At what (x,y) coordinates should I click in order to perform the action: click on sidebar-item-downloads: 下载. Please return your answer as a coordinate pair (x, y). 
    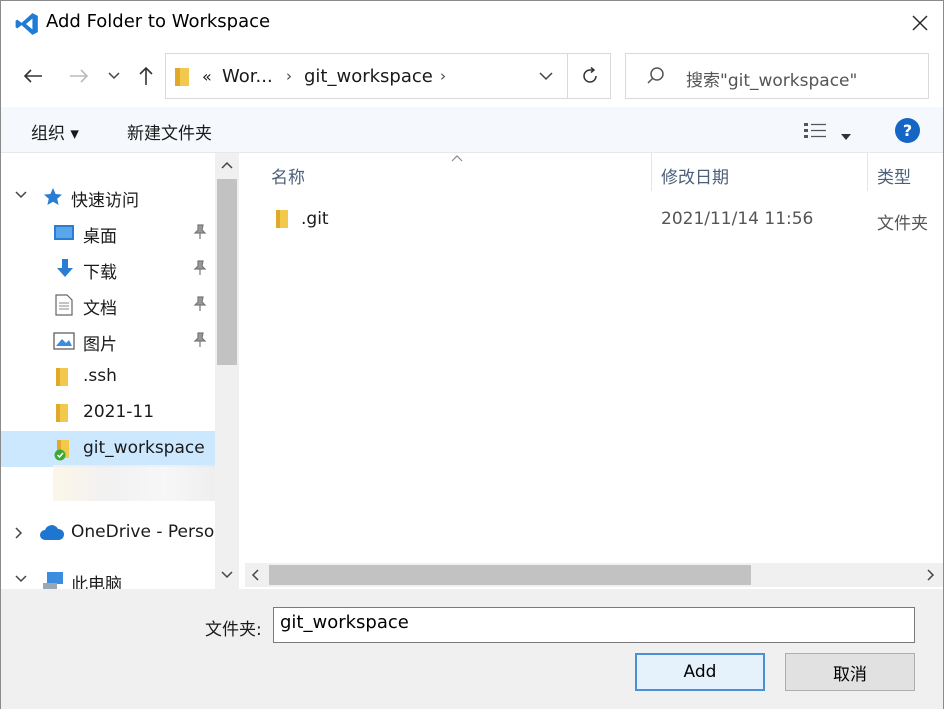
    Looking at the image, I should click on (108, 269).